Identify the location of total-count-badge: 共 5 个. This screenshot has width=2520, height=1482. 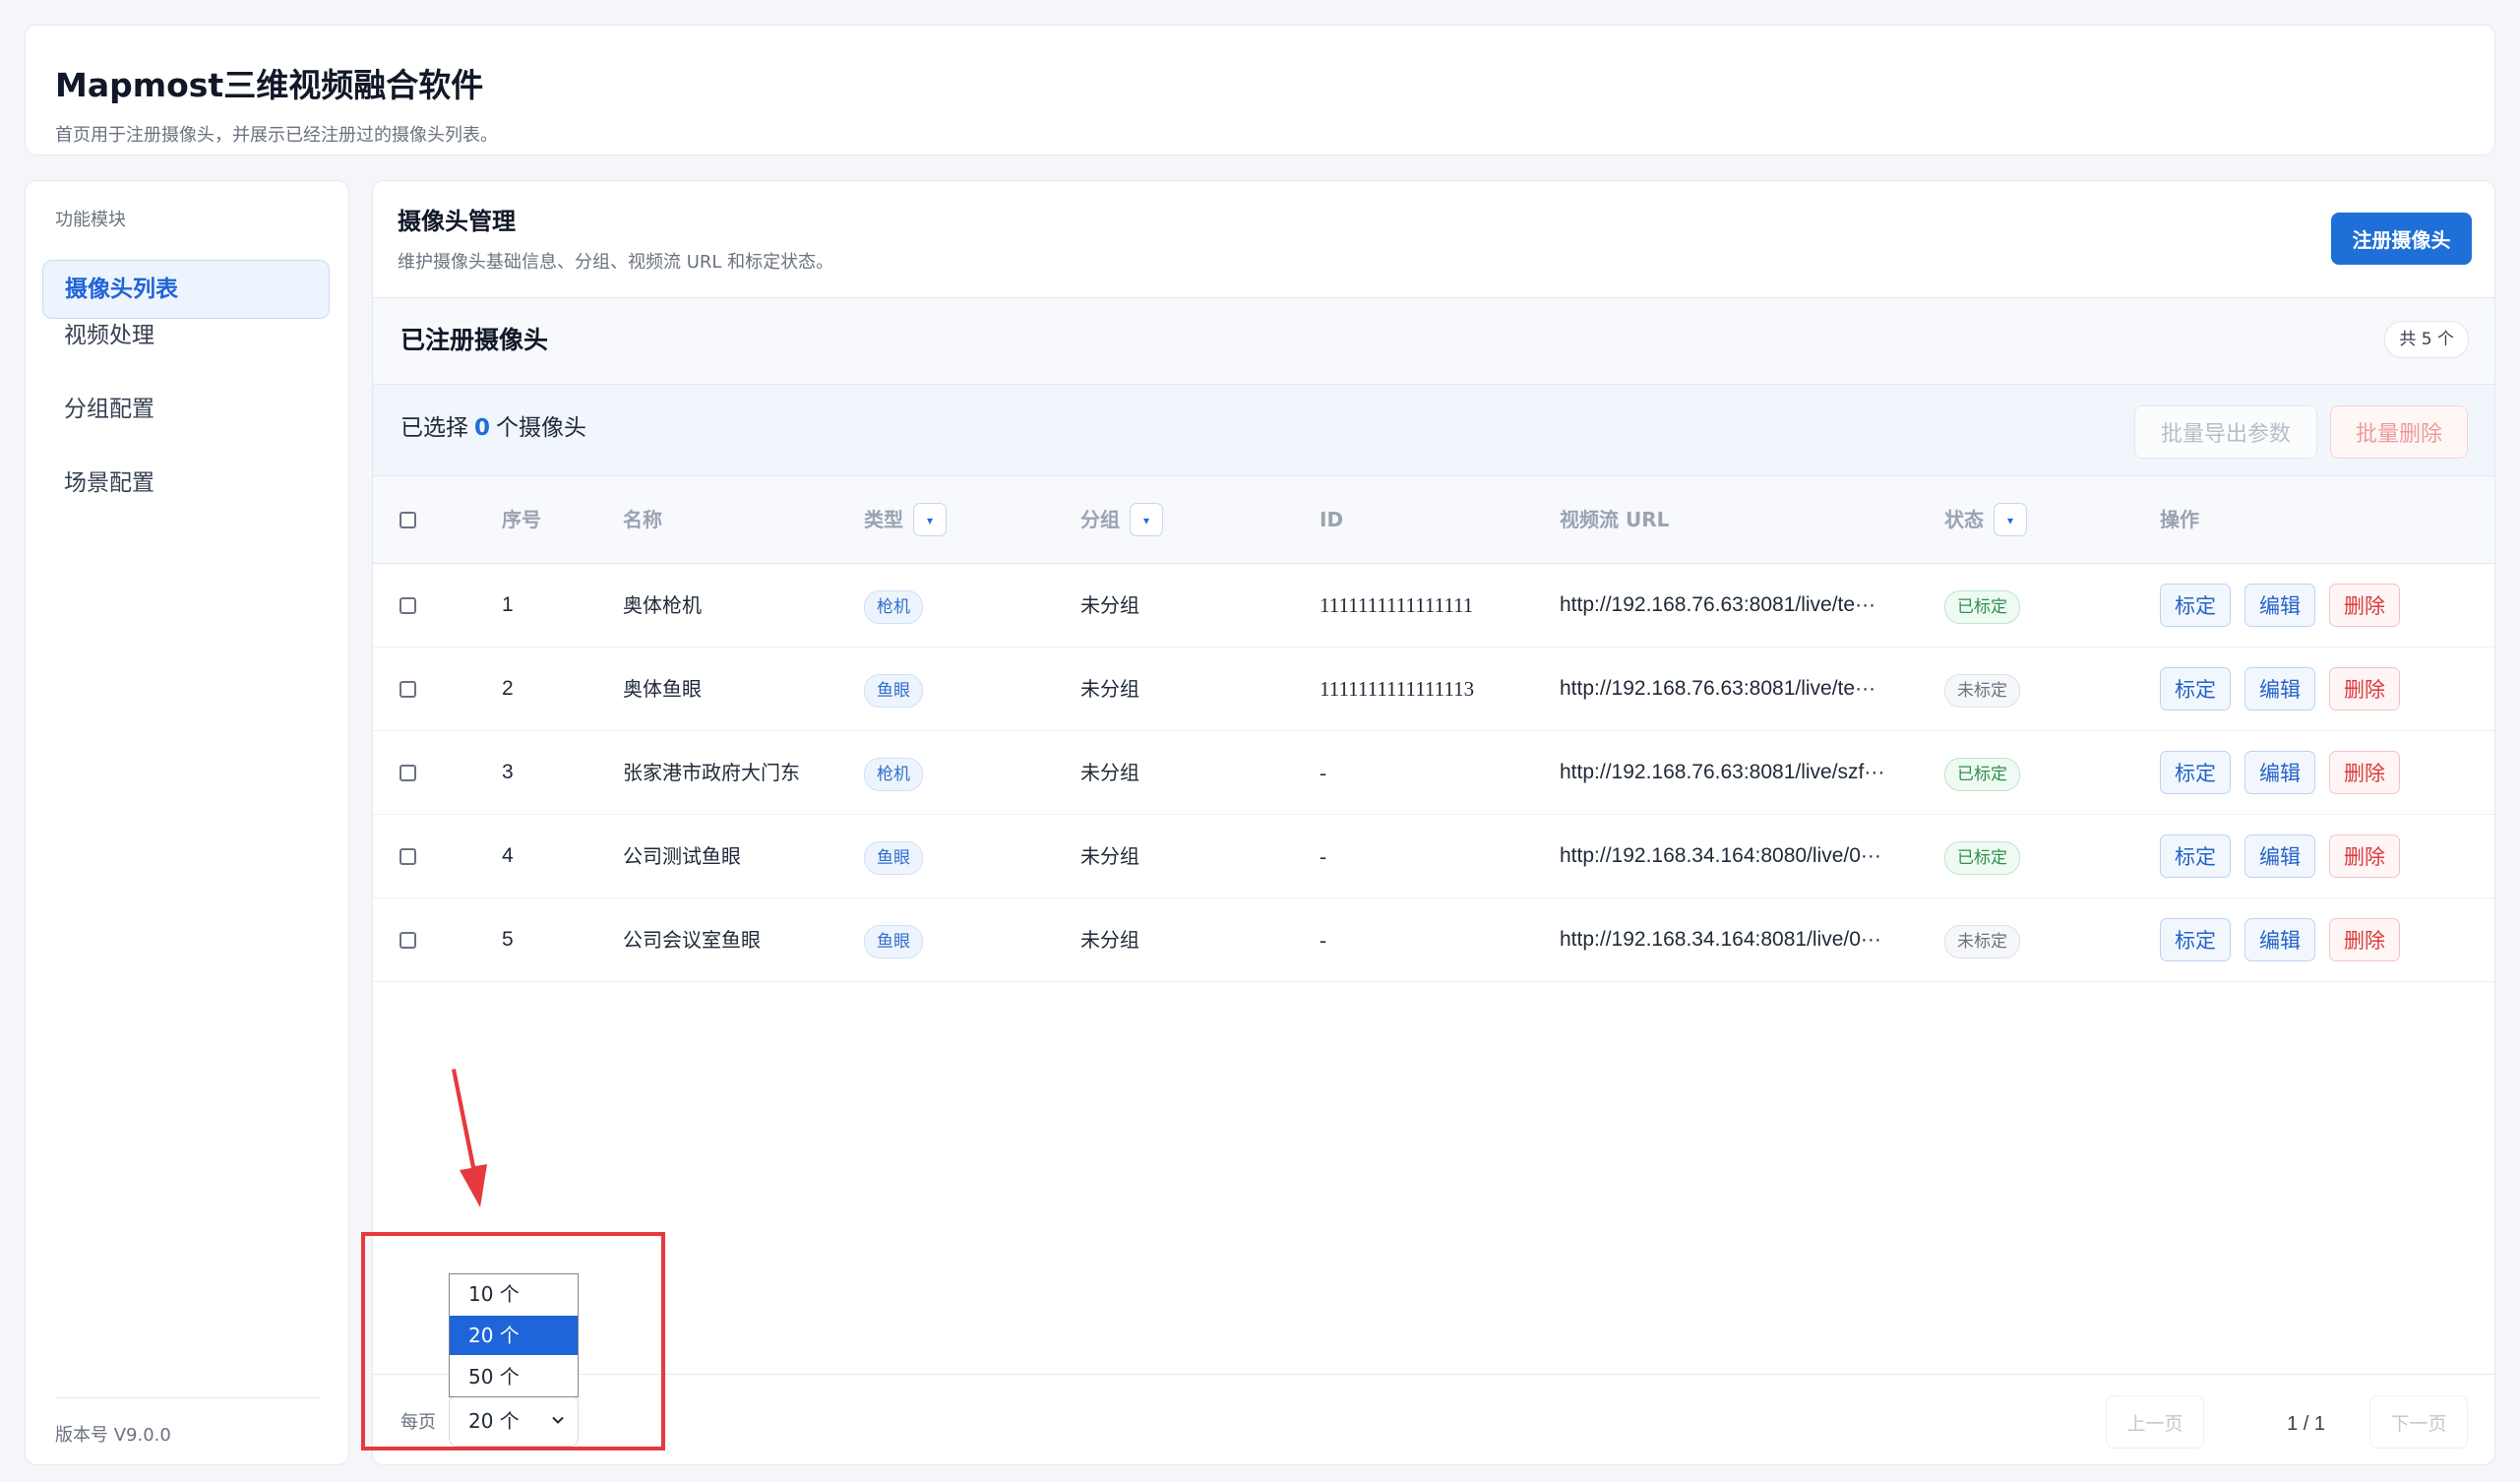
(2426, 339).